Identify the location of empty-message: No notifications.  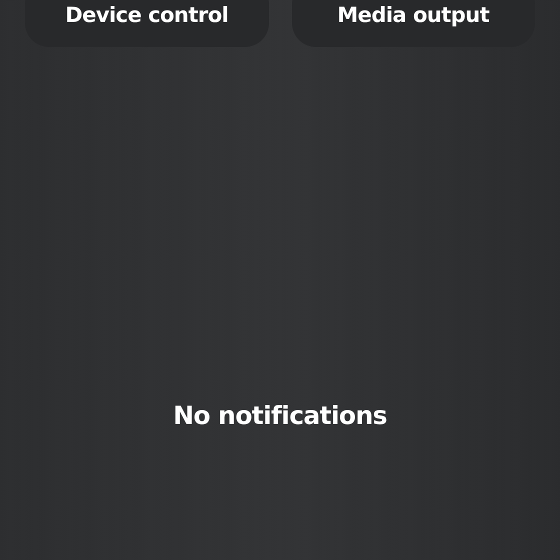
(280, 416).